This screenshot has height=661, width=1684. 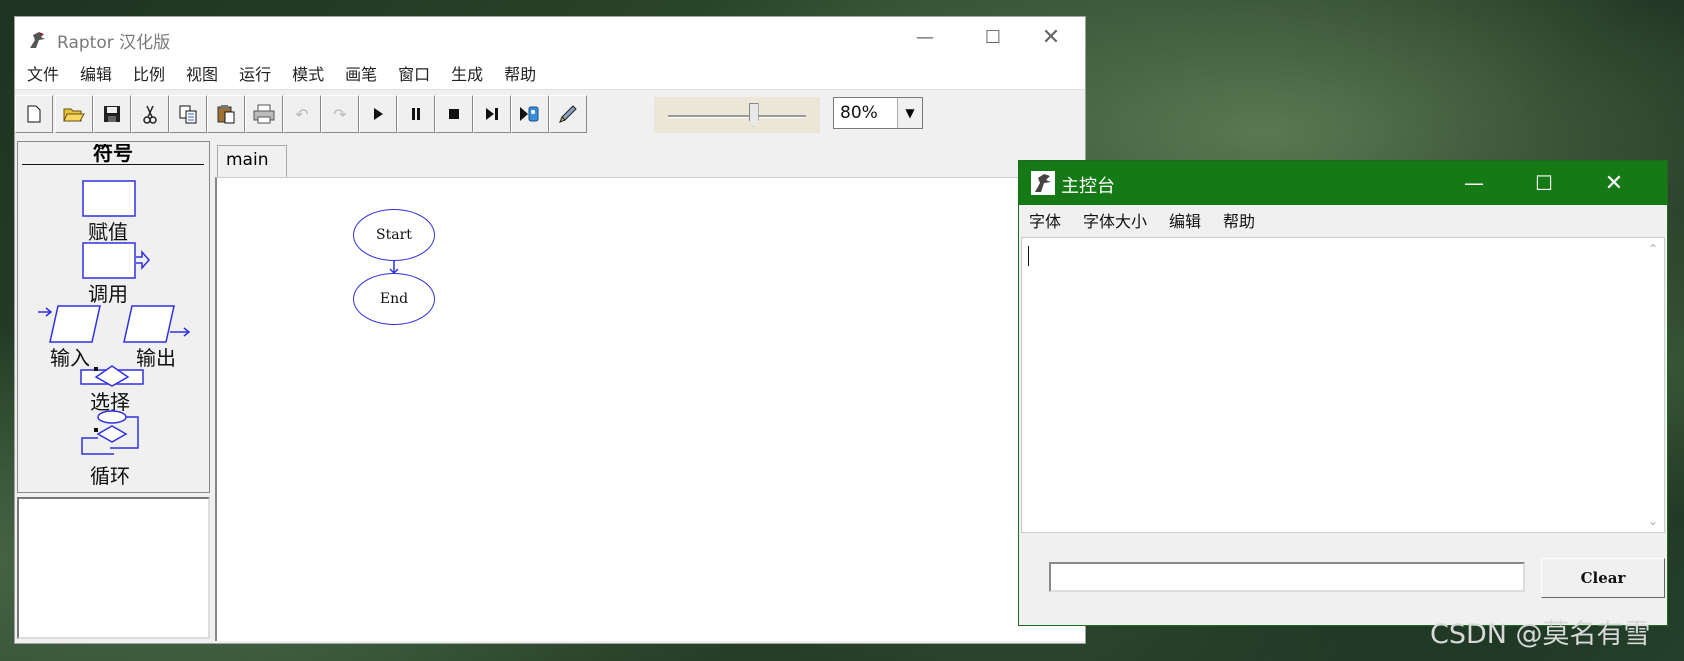 What do you see at coordinates (1115, 220) in the screenshot?
I see `console-menu-font-size: 字体大小` at bounding box center [1115, 220].